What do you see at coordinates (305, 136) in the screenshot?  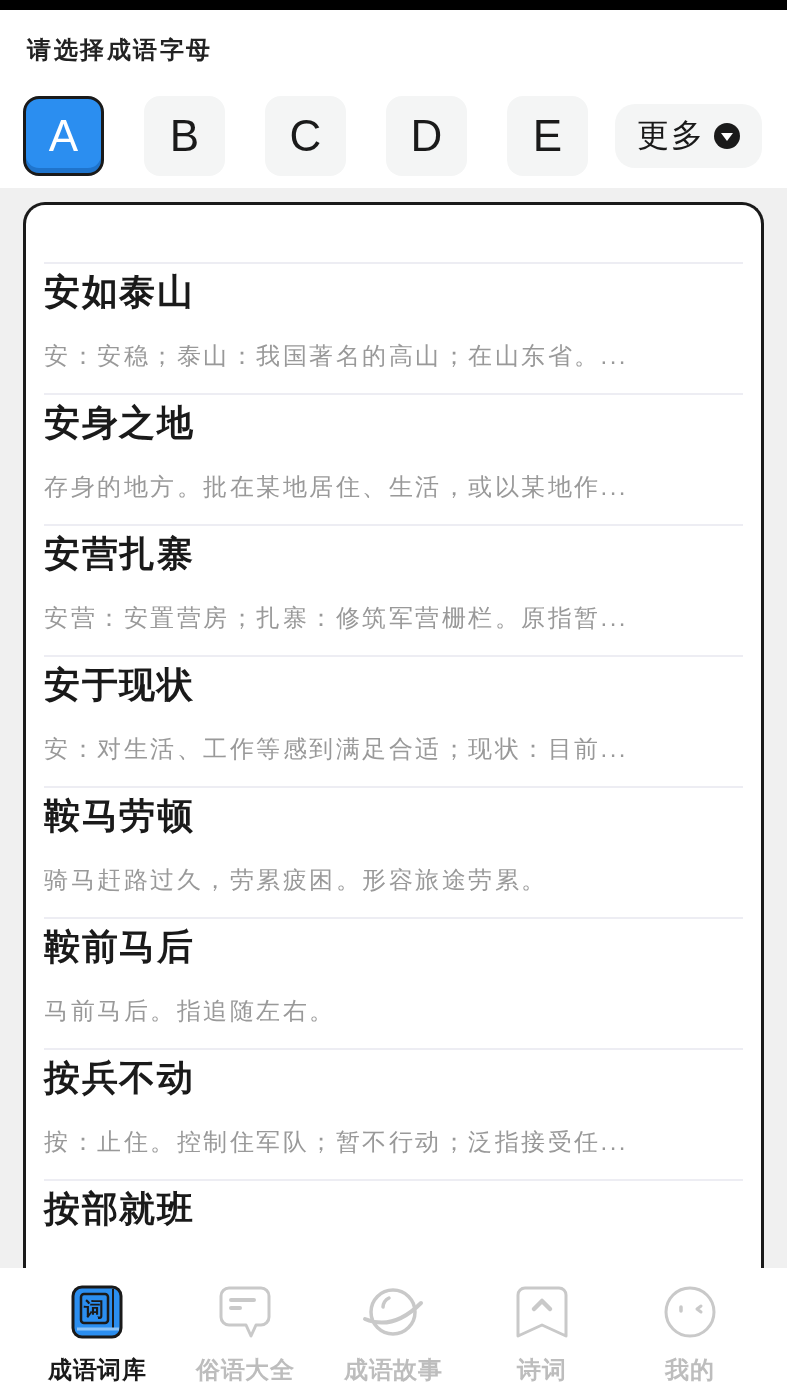 I see `letter-button: C` at bounding box center [305, 136].